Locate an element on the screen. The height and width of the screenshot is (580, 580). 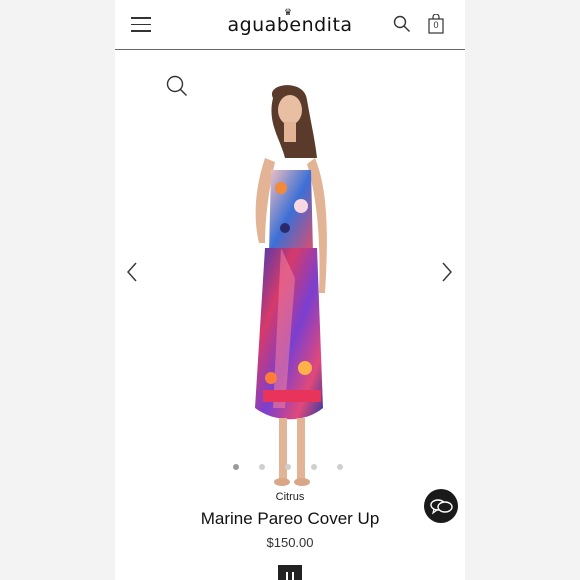
pause-button is located at coordinates (290, 572).